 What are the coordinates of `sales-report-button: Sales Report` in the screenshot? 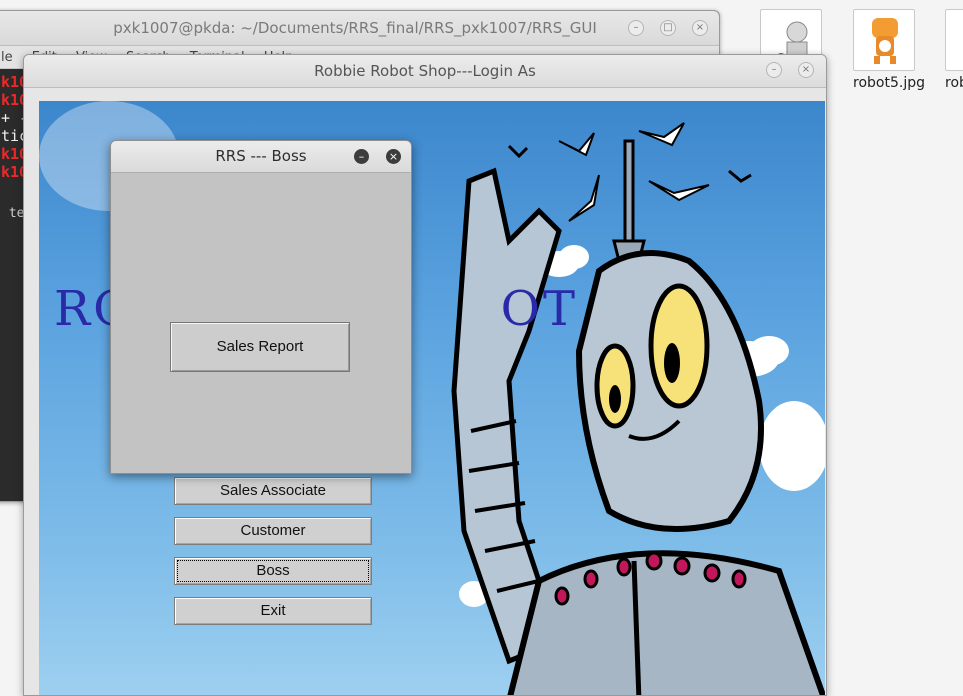 It's located at (260, 347).